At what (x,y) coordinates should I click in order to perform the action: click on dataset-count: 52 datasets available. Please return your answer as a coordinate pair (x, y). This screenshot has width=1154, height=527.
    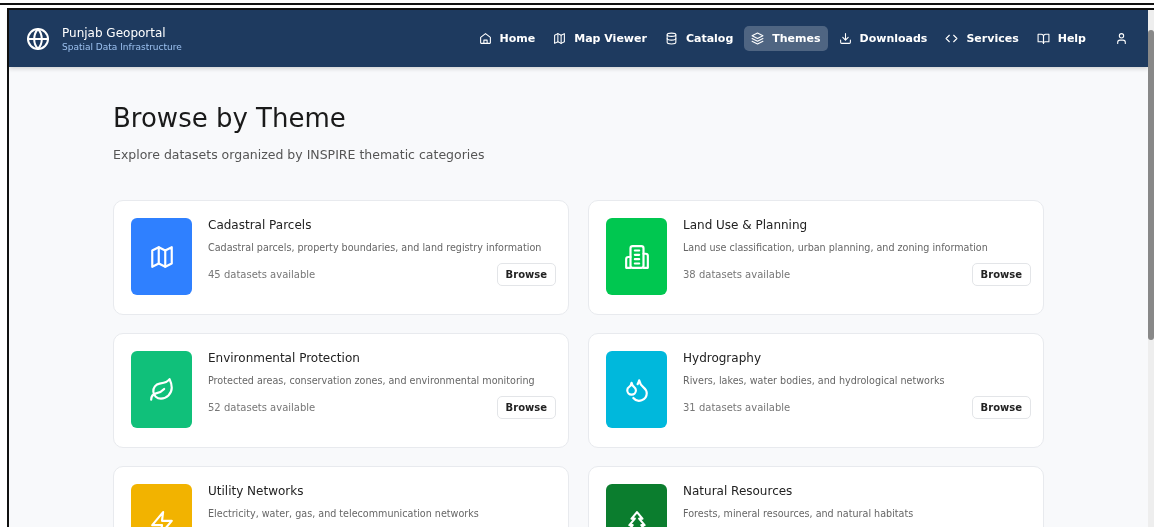
    Looking at the image, I should click on (262, 407).